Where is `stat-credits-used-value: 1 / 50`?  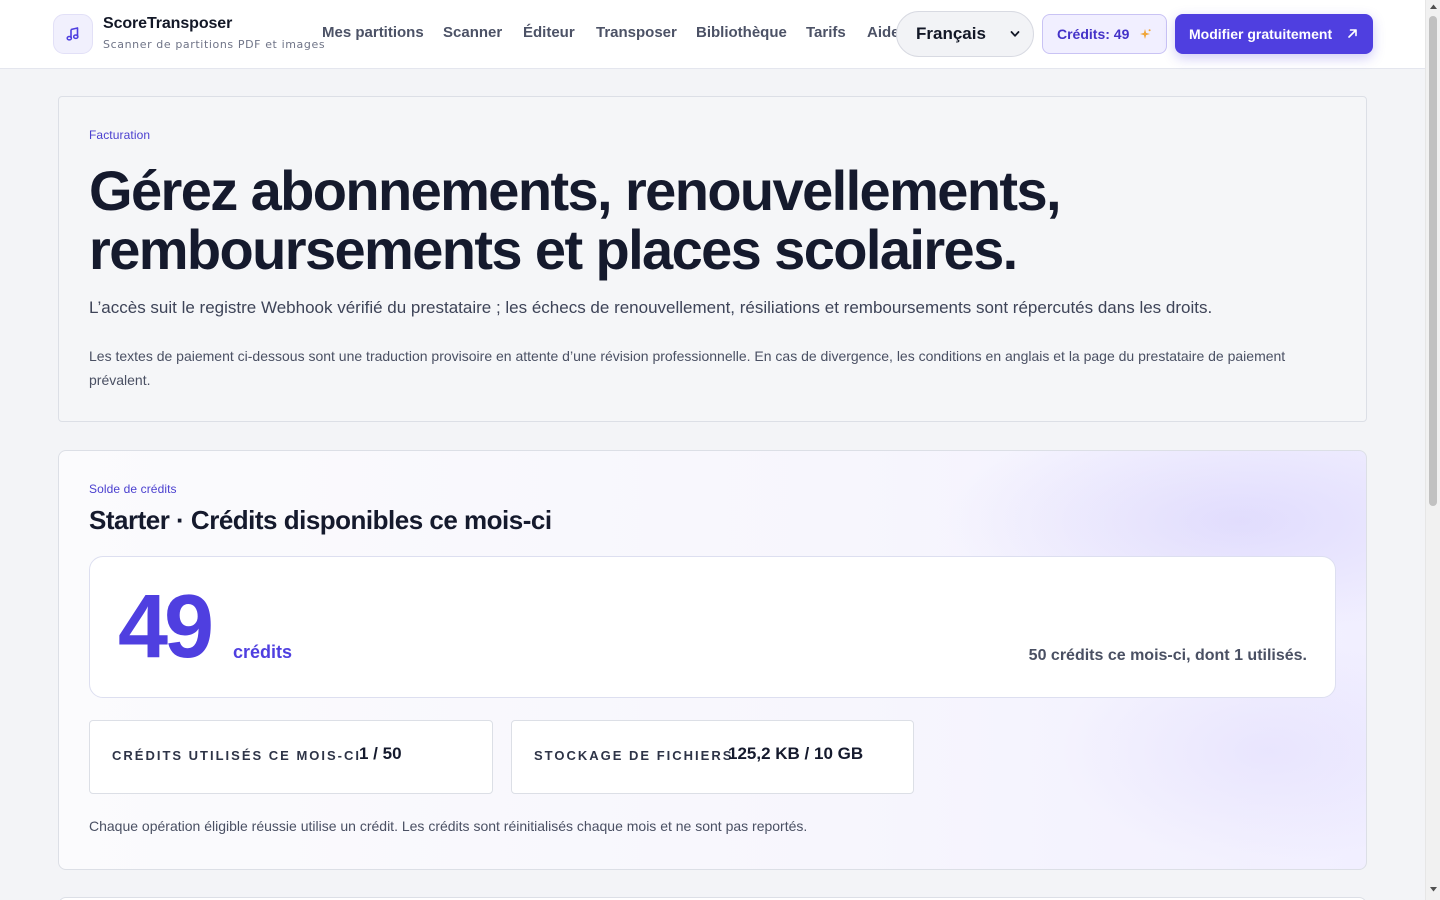
stat-credits-used-value: 1 / 50 is located at coordinates (380, 753).